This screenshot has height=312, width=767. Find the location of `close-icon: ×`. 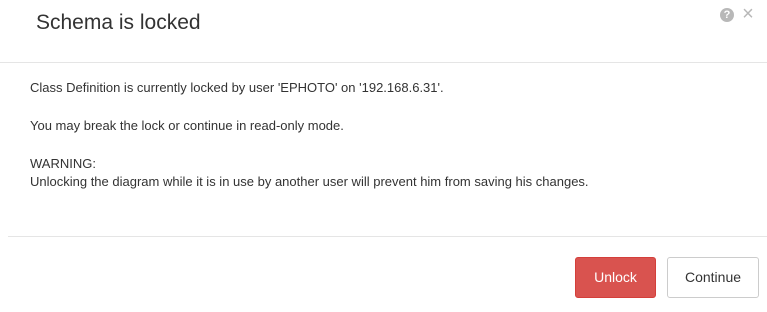

close-icon: × is located at coordinates (748, 14).